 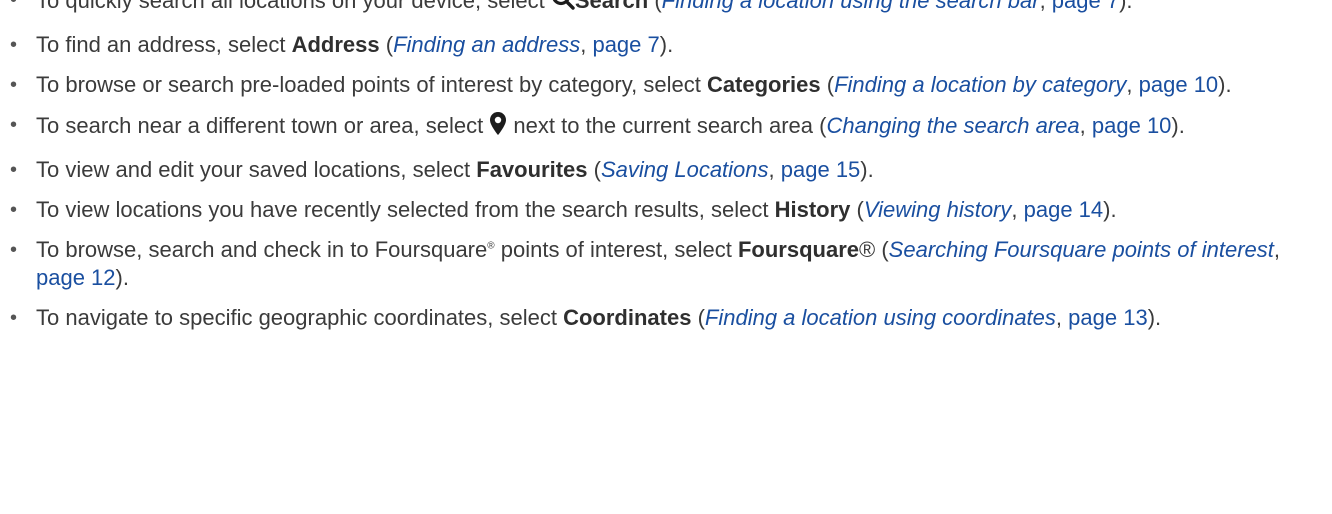 What do you see at coordinates (532, 169) in the screenshot?
I see `ui-term-favourites: Favourites` at bounding box center [532, 169].